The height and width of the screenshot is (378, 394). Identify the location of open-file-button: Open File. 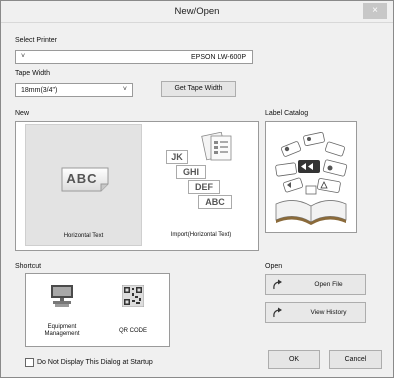
(315, 284).